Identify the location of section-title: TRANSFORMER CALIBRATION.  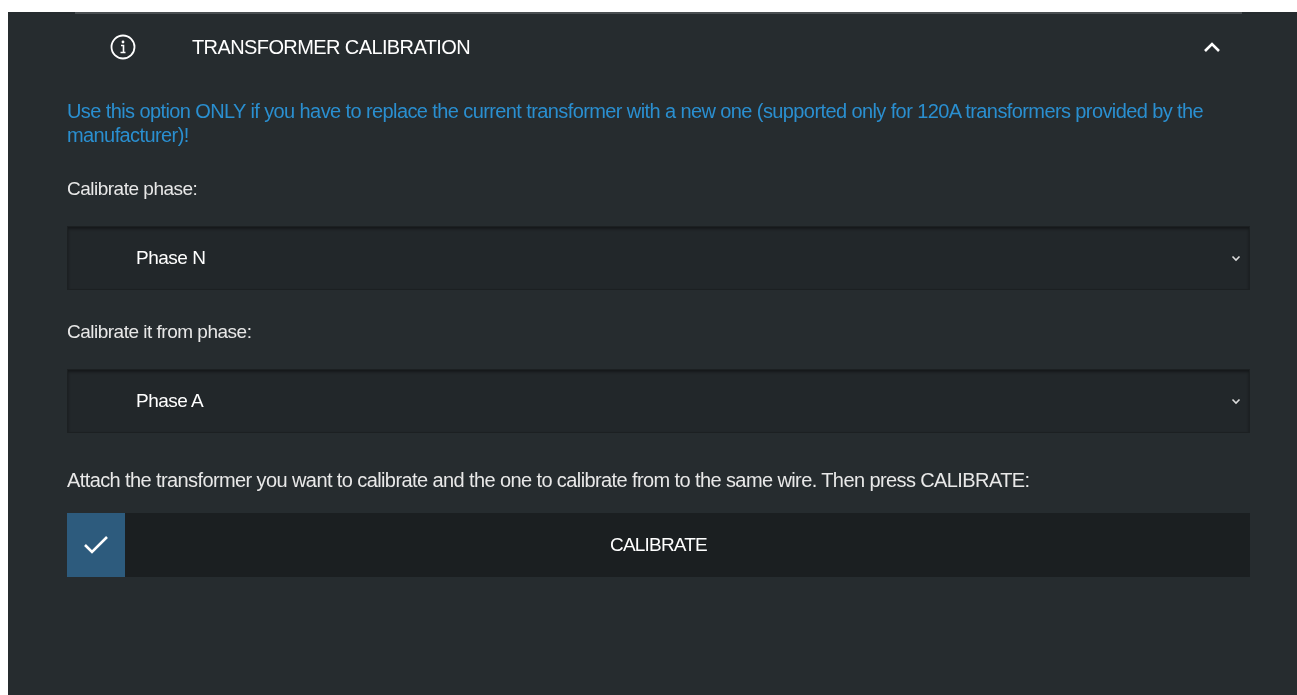
(332, 47).